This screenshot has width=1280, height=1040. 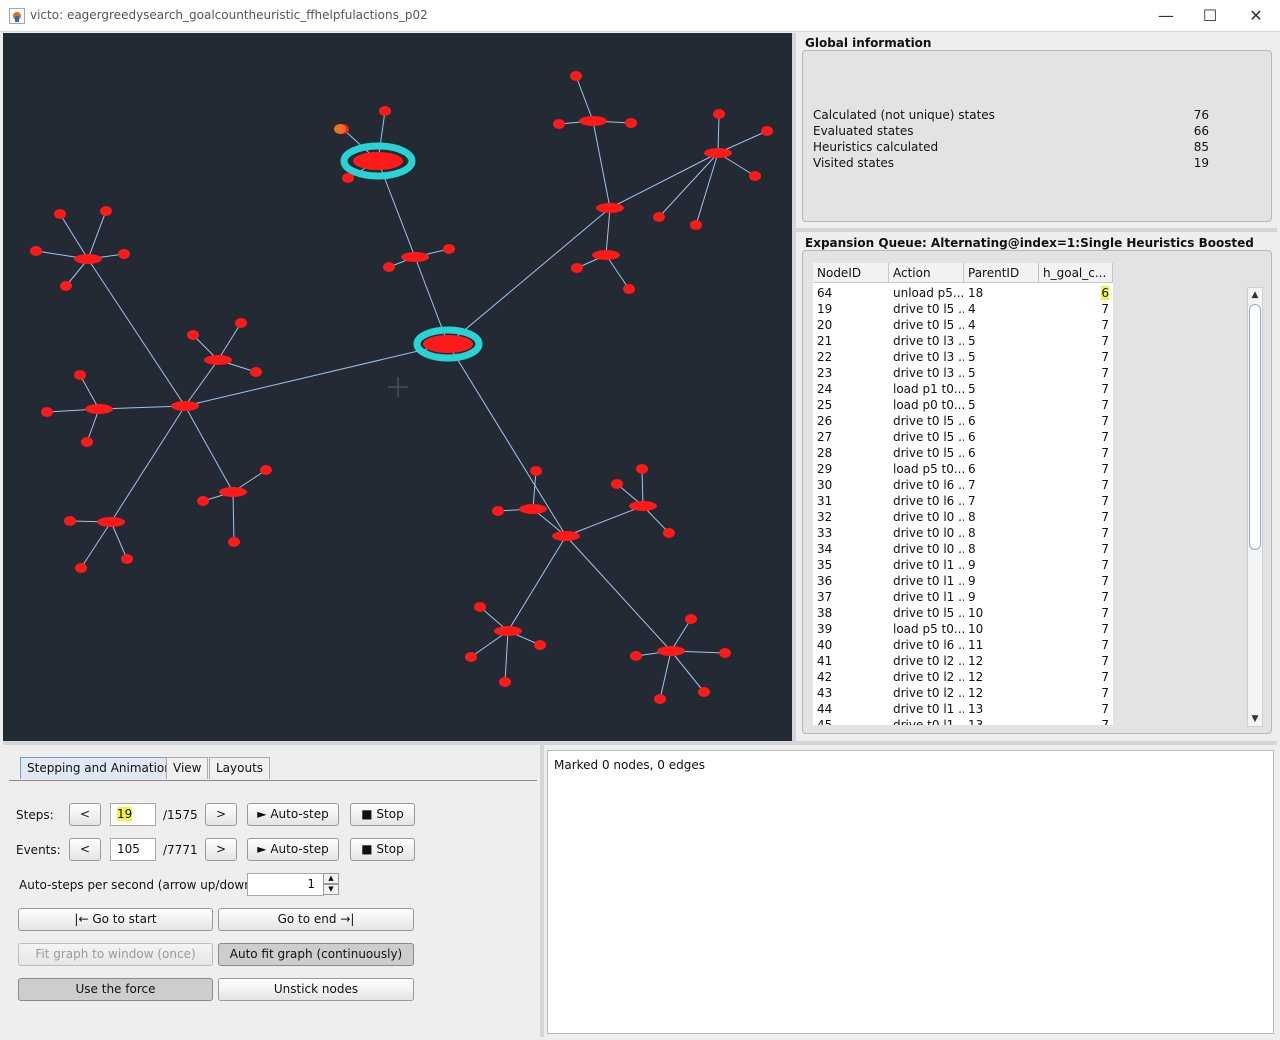 I want to click on fit-graph-once-button: Fit graph to window (once), so click(x=115, y=954).